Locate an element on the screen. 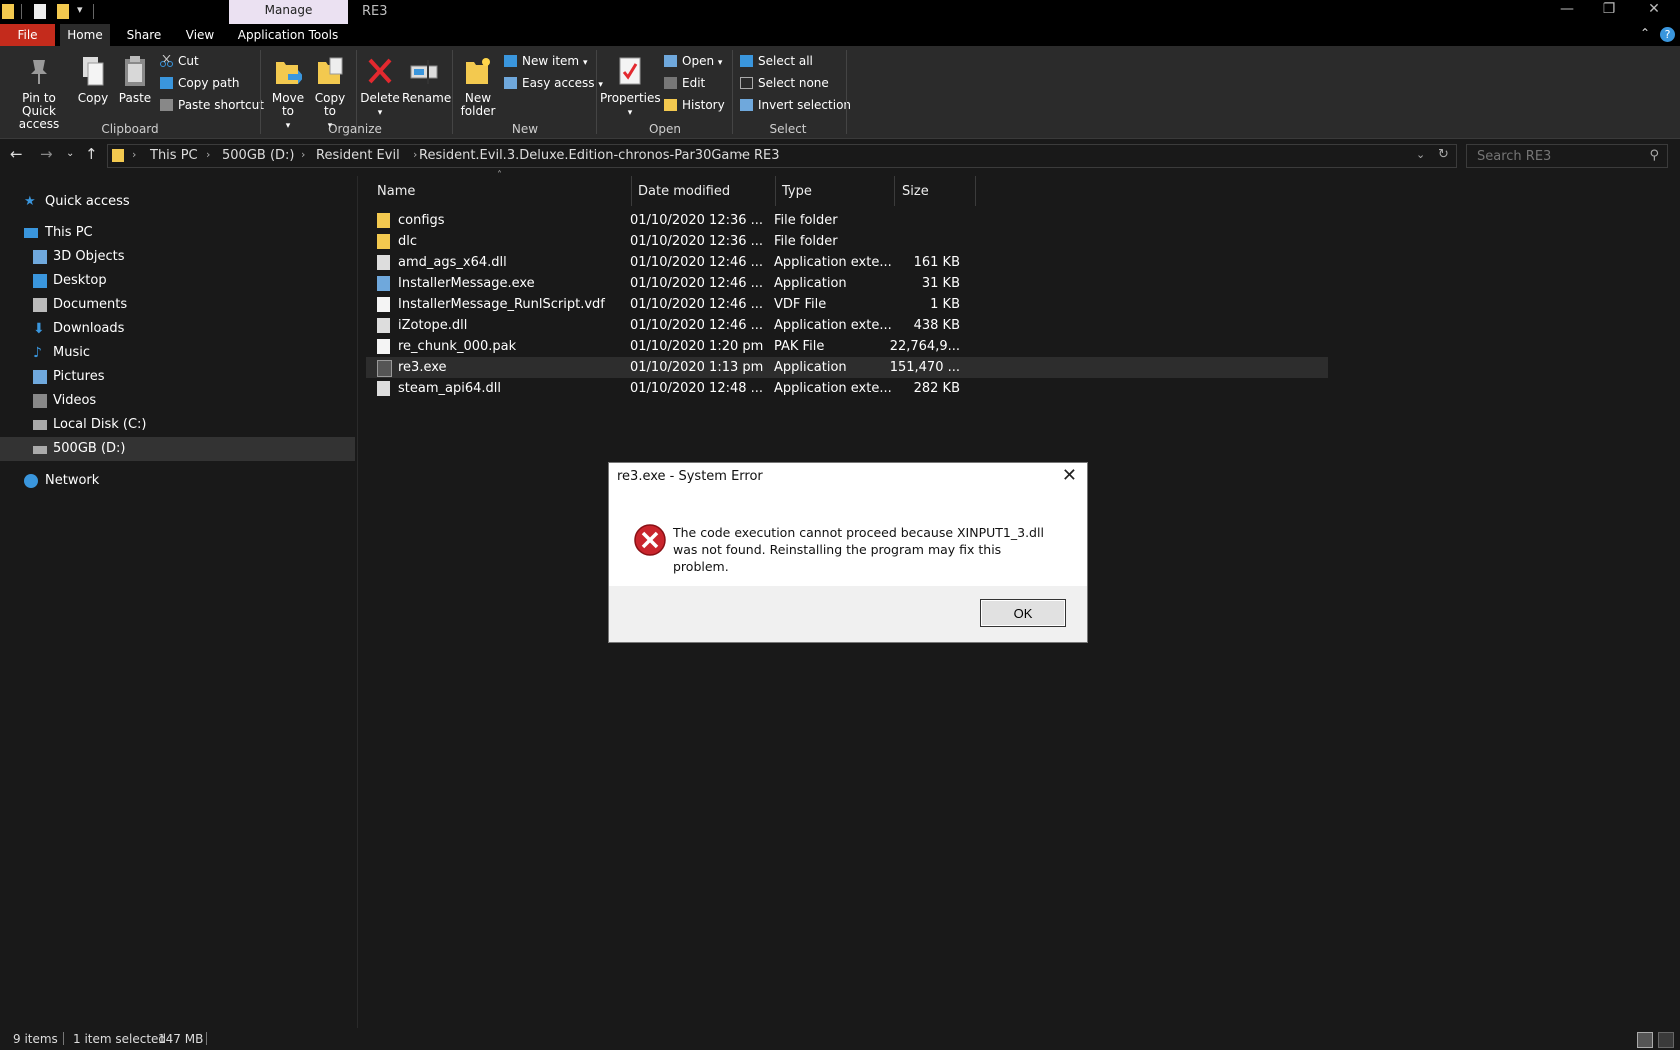 Image resolution: width=1680 pixels, height=1050 pixels. help-icon: ? is located at coordinates (1667, 34).